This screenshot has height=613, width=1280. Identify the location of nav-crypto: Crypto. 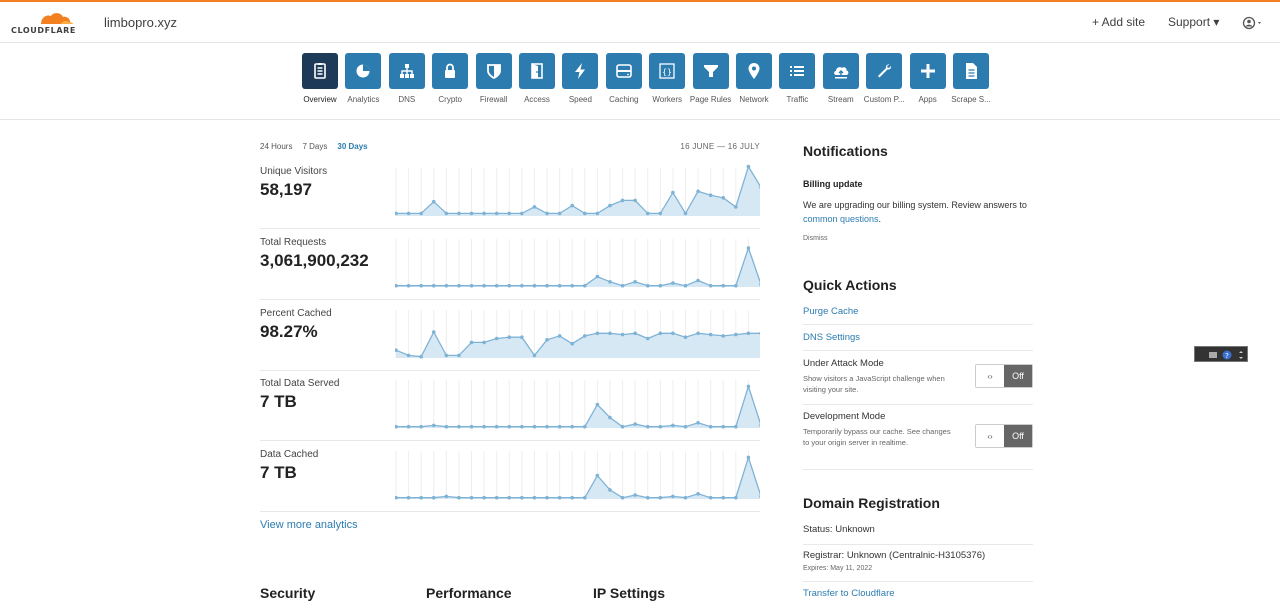
(450, 78).